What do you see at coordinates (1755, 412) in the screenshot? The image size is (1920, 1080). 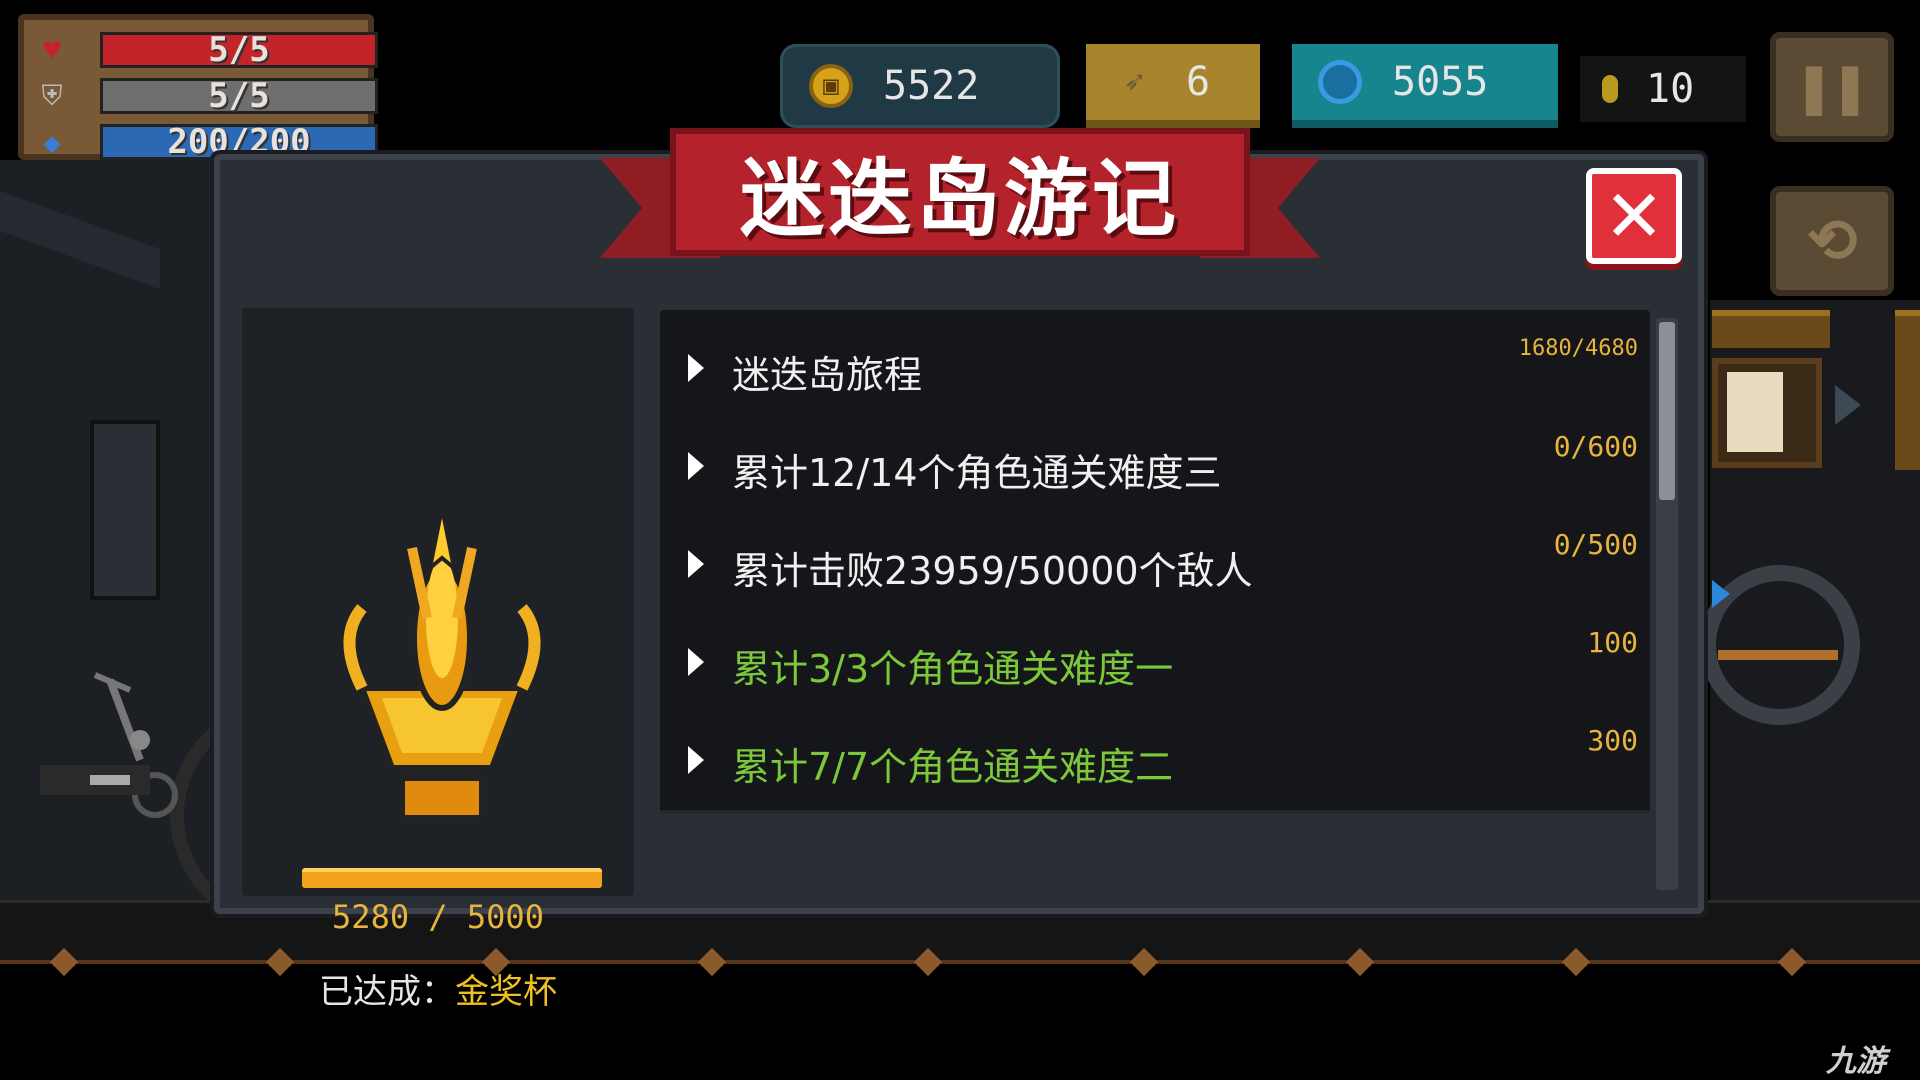 I see `notice-paper` at bounding box center [1755, 412].